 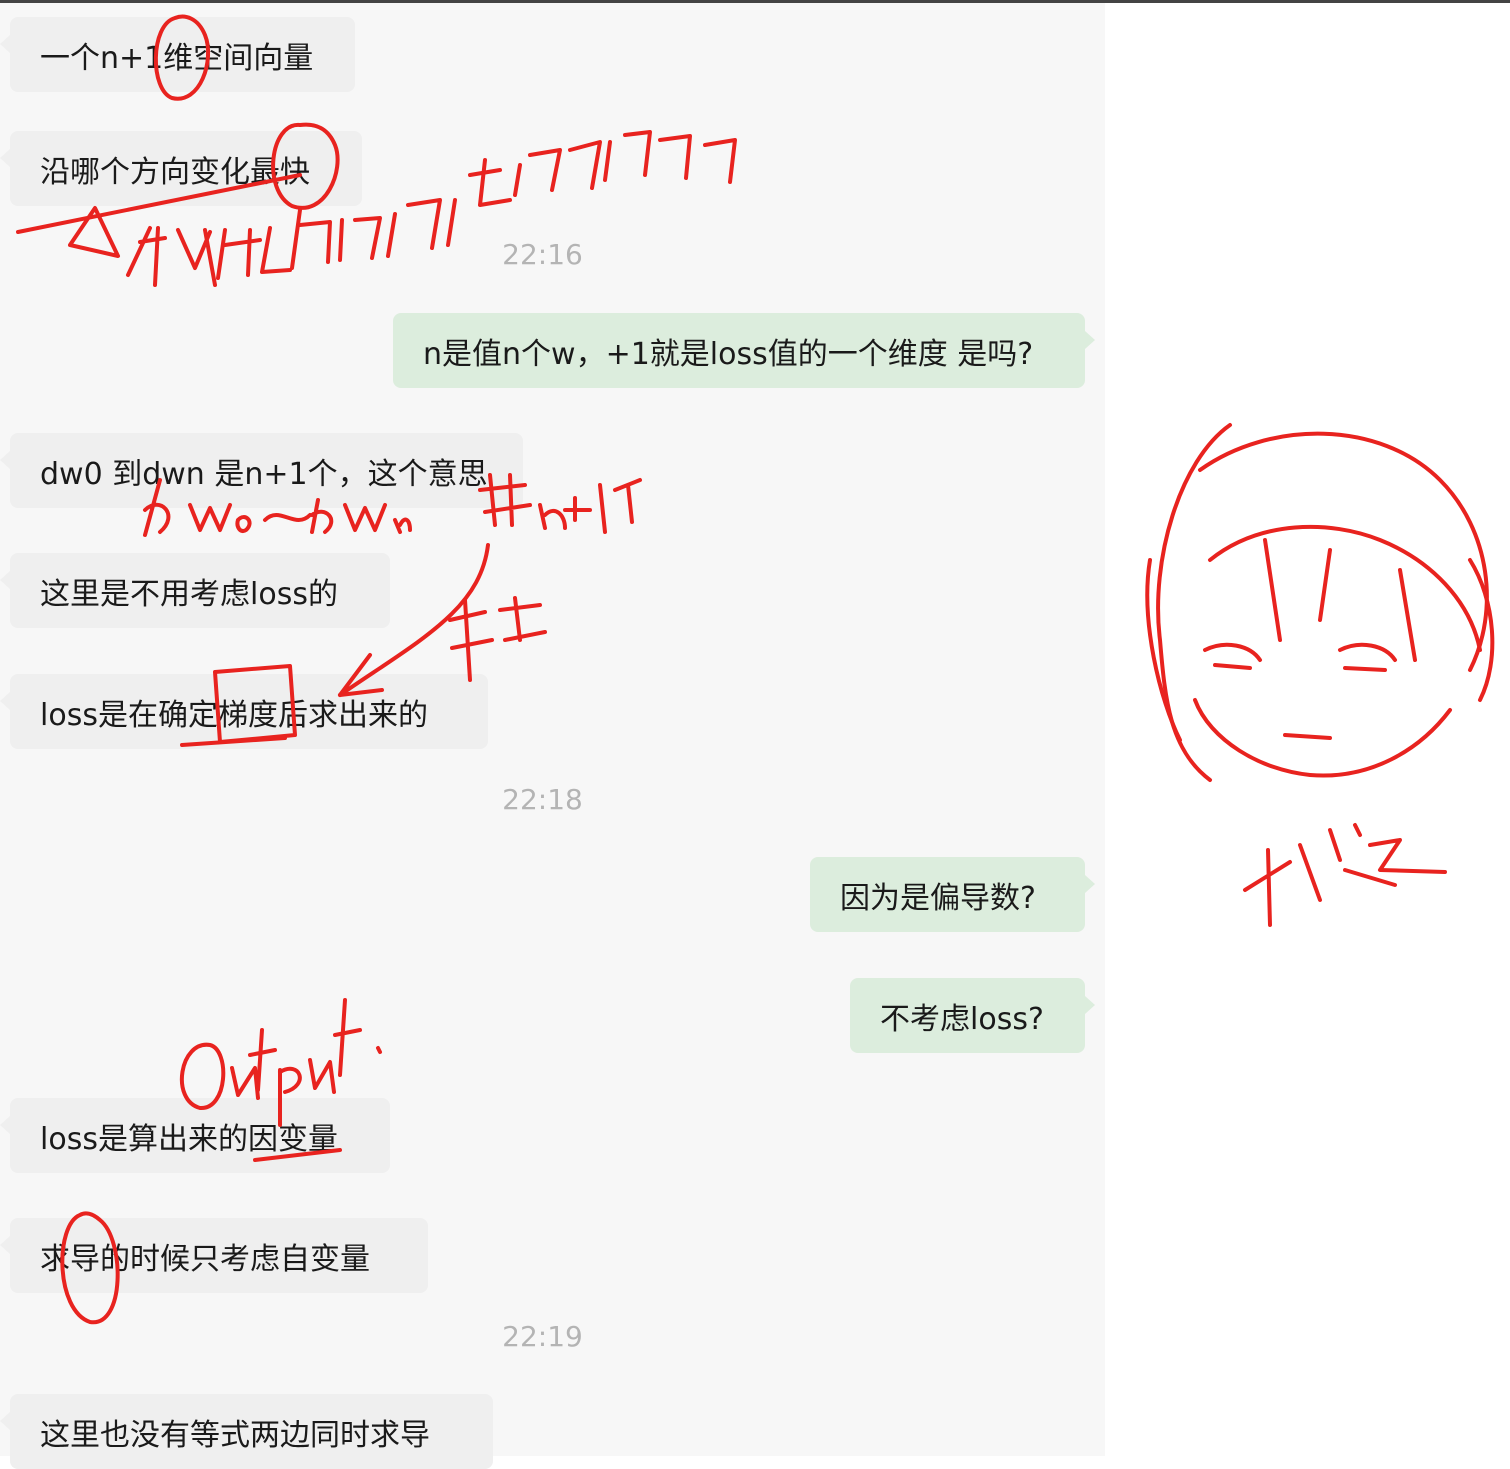 I want to click on ink-signature, so click(x=1345, y=875).